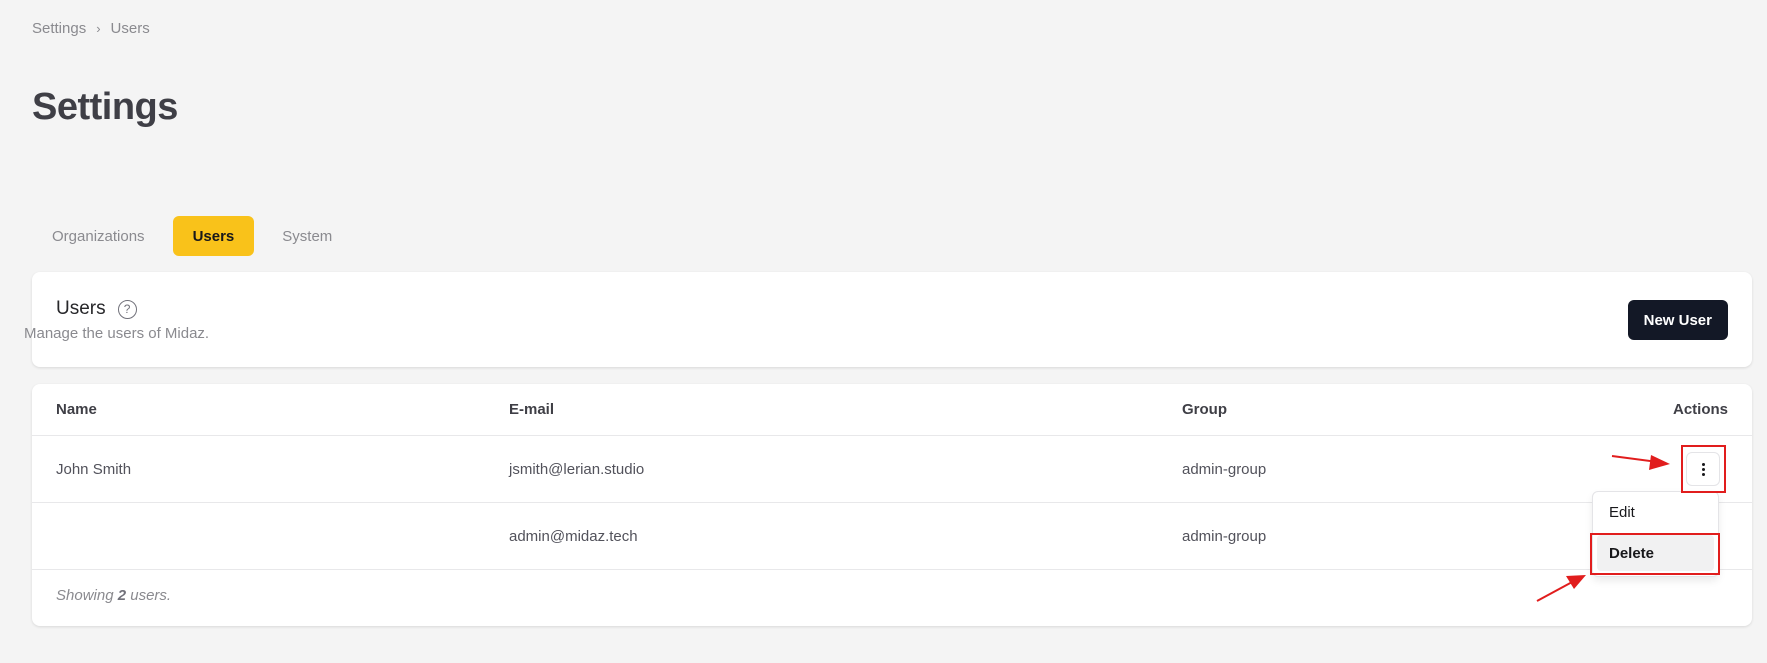 Image resolution: width=1767 pixels, height=663 pixels. Describe the element at coordinates (532, 409) in the screenshot. I see `column-header-email: E-mail` at that location.